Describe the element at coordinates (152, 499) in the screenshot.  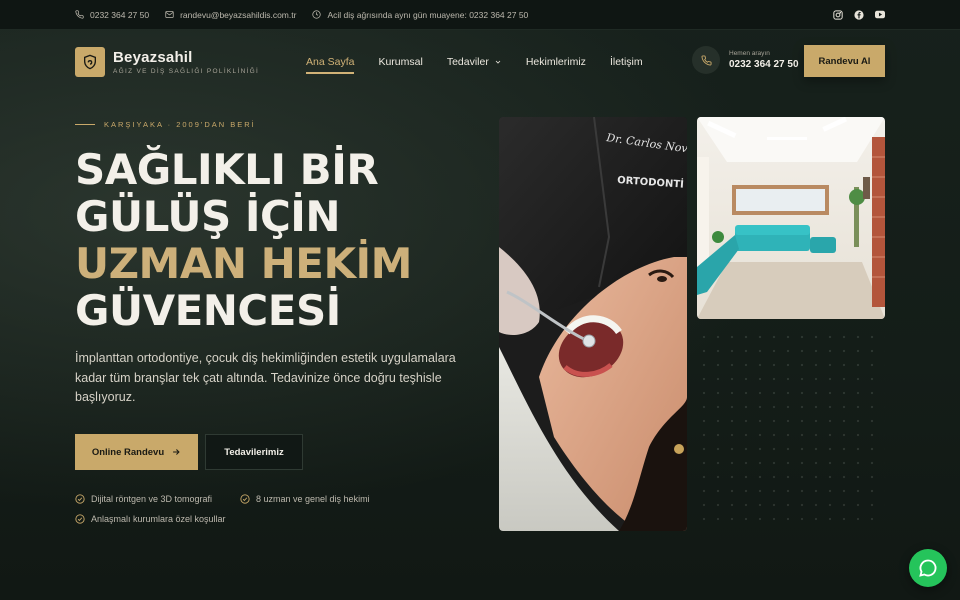
I see `feature-text: Dijital röntgen ve 3D tomografi` at that location.